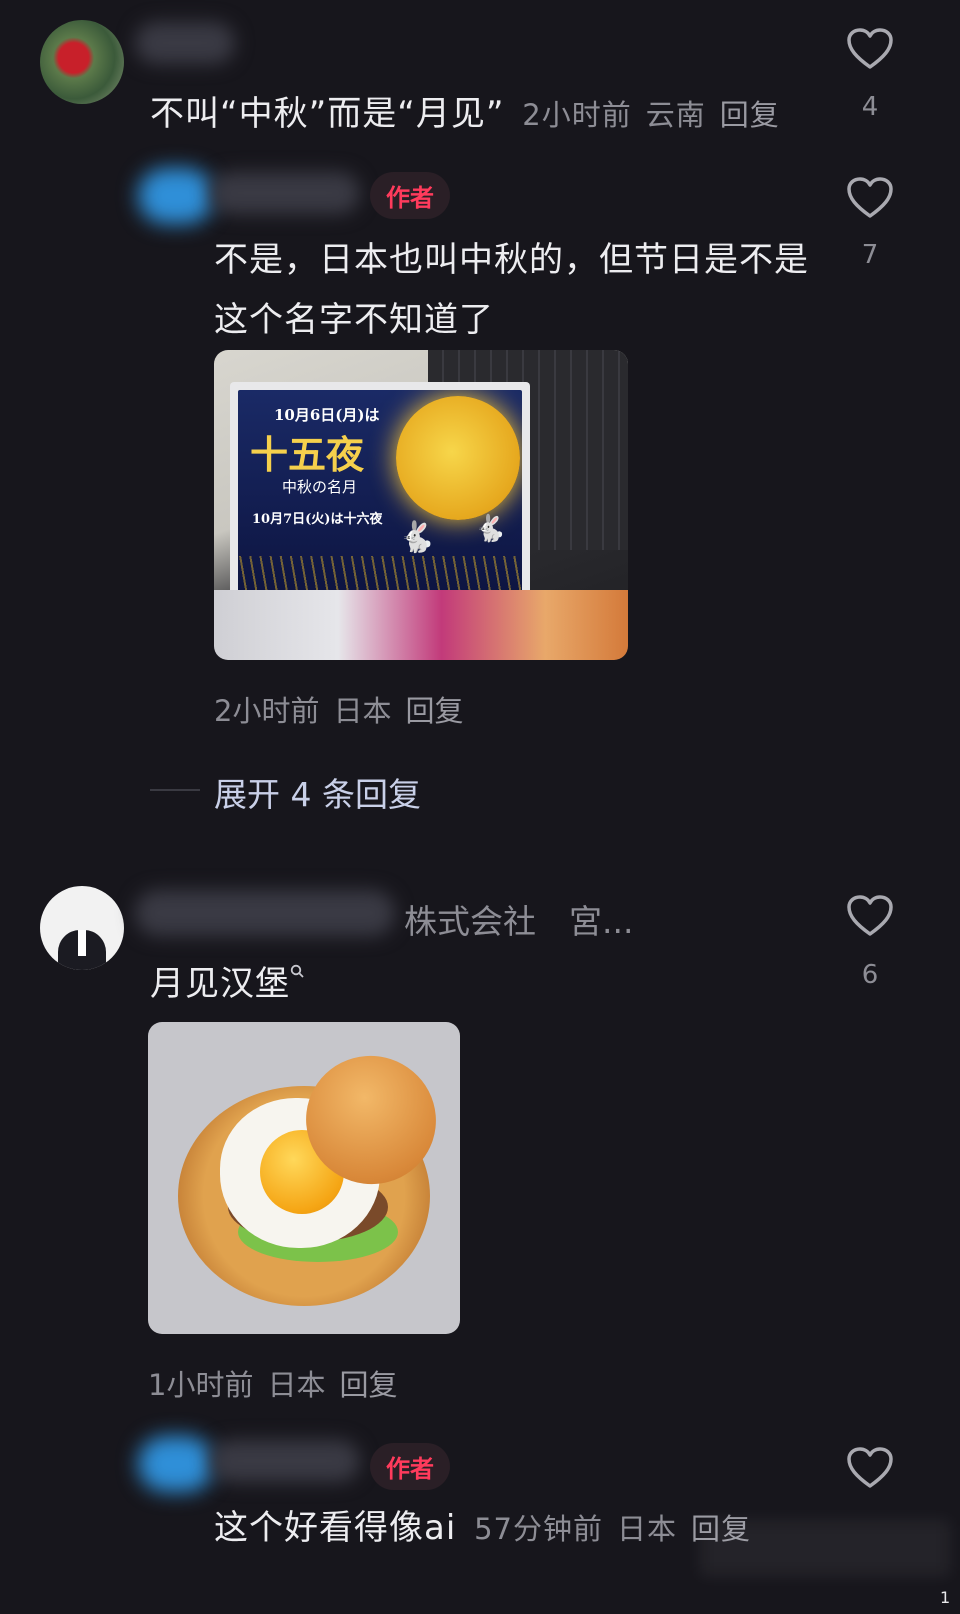 The width and height of the screenshot is (960, 1614). What do you see at coordinates (304, 1178) in the screenshot?
I see `comment-image-burger` at bounding box center [304, 1178].